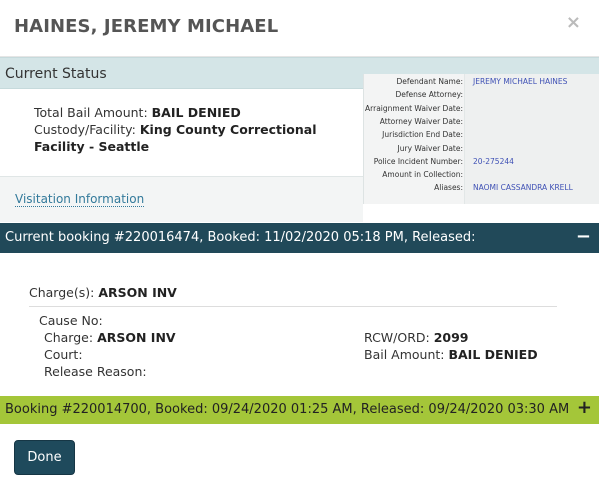 Image resolution: width=599 pixels, height=490 pixels. Describe the element at coordinates (481, 134) in the screenshot. I see `detail-row: Jurisdiction End Date:` at that location.